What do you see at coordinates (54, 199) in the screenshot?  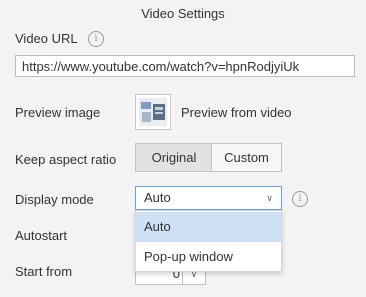 I see `display-mode-label: Display mode` at bounding box center [54, 199].